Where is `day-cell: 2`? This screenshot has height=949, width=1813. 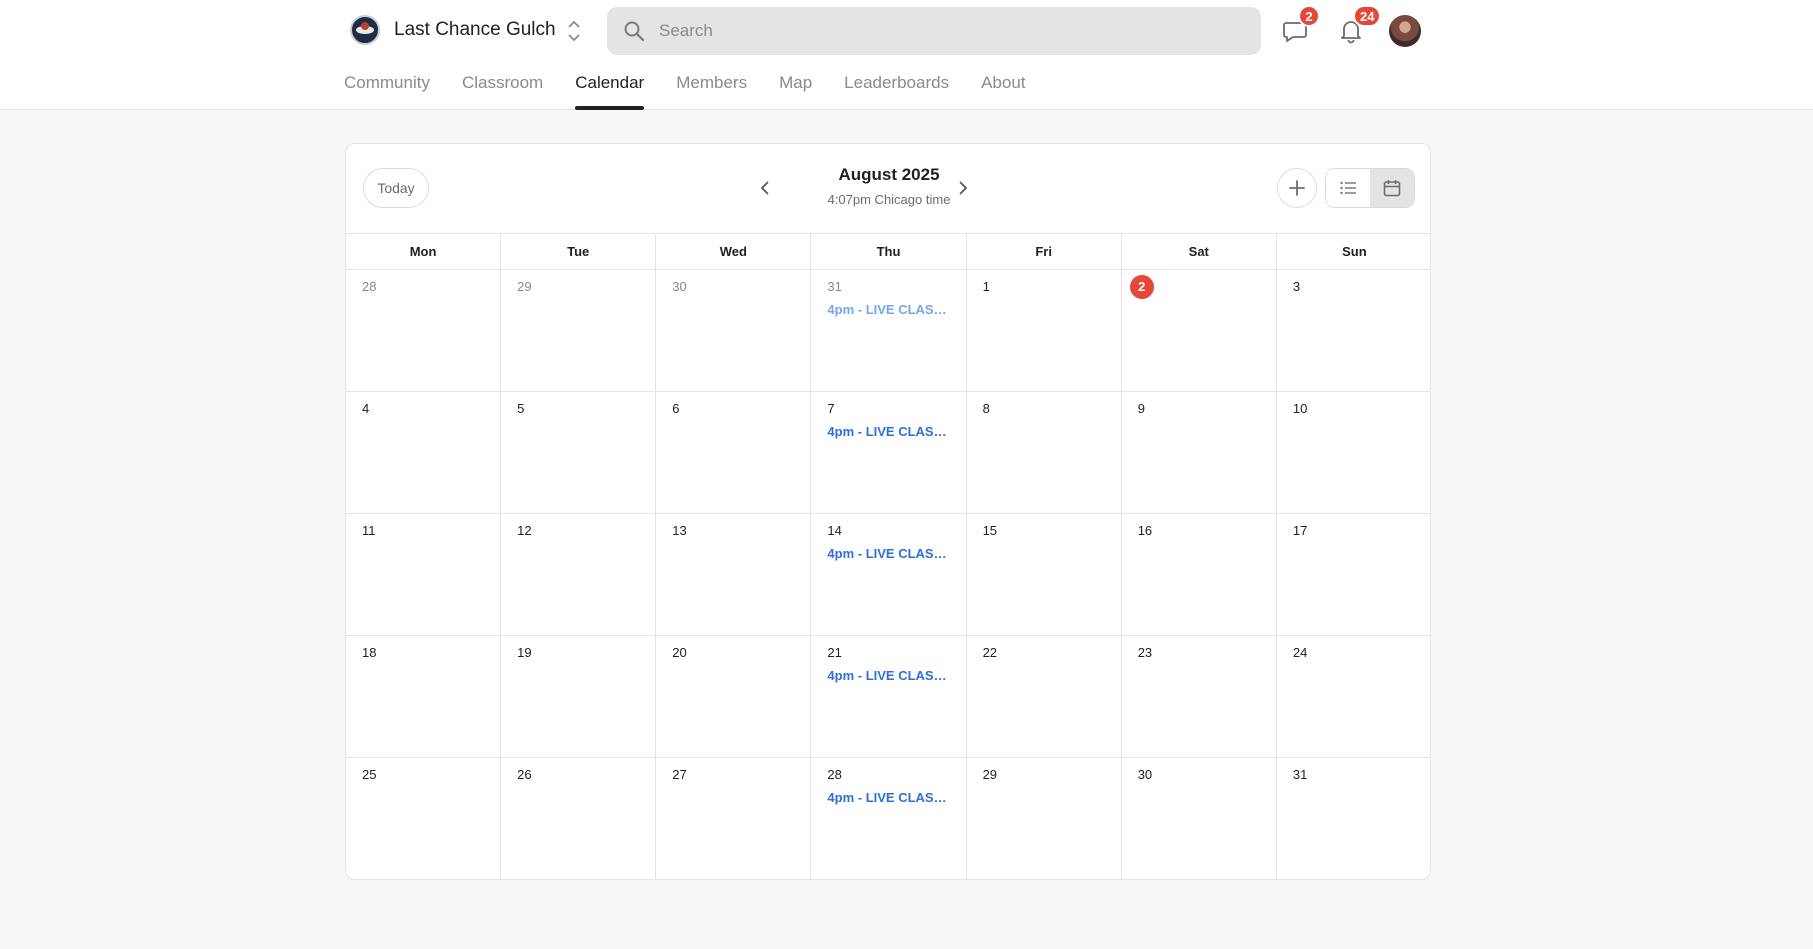
day-cell: 2 is located at coordinates (1199, 331).